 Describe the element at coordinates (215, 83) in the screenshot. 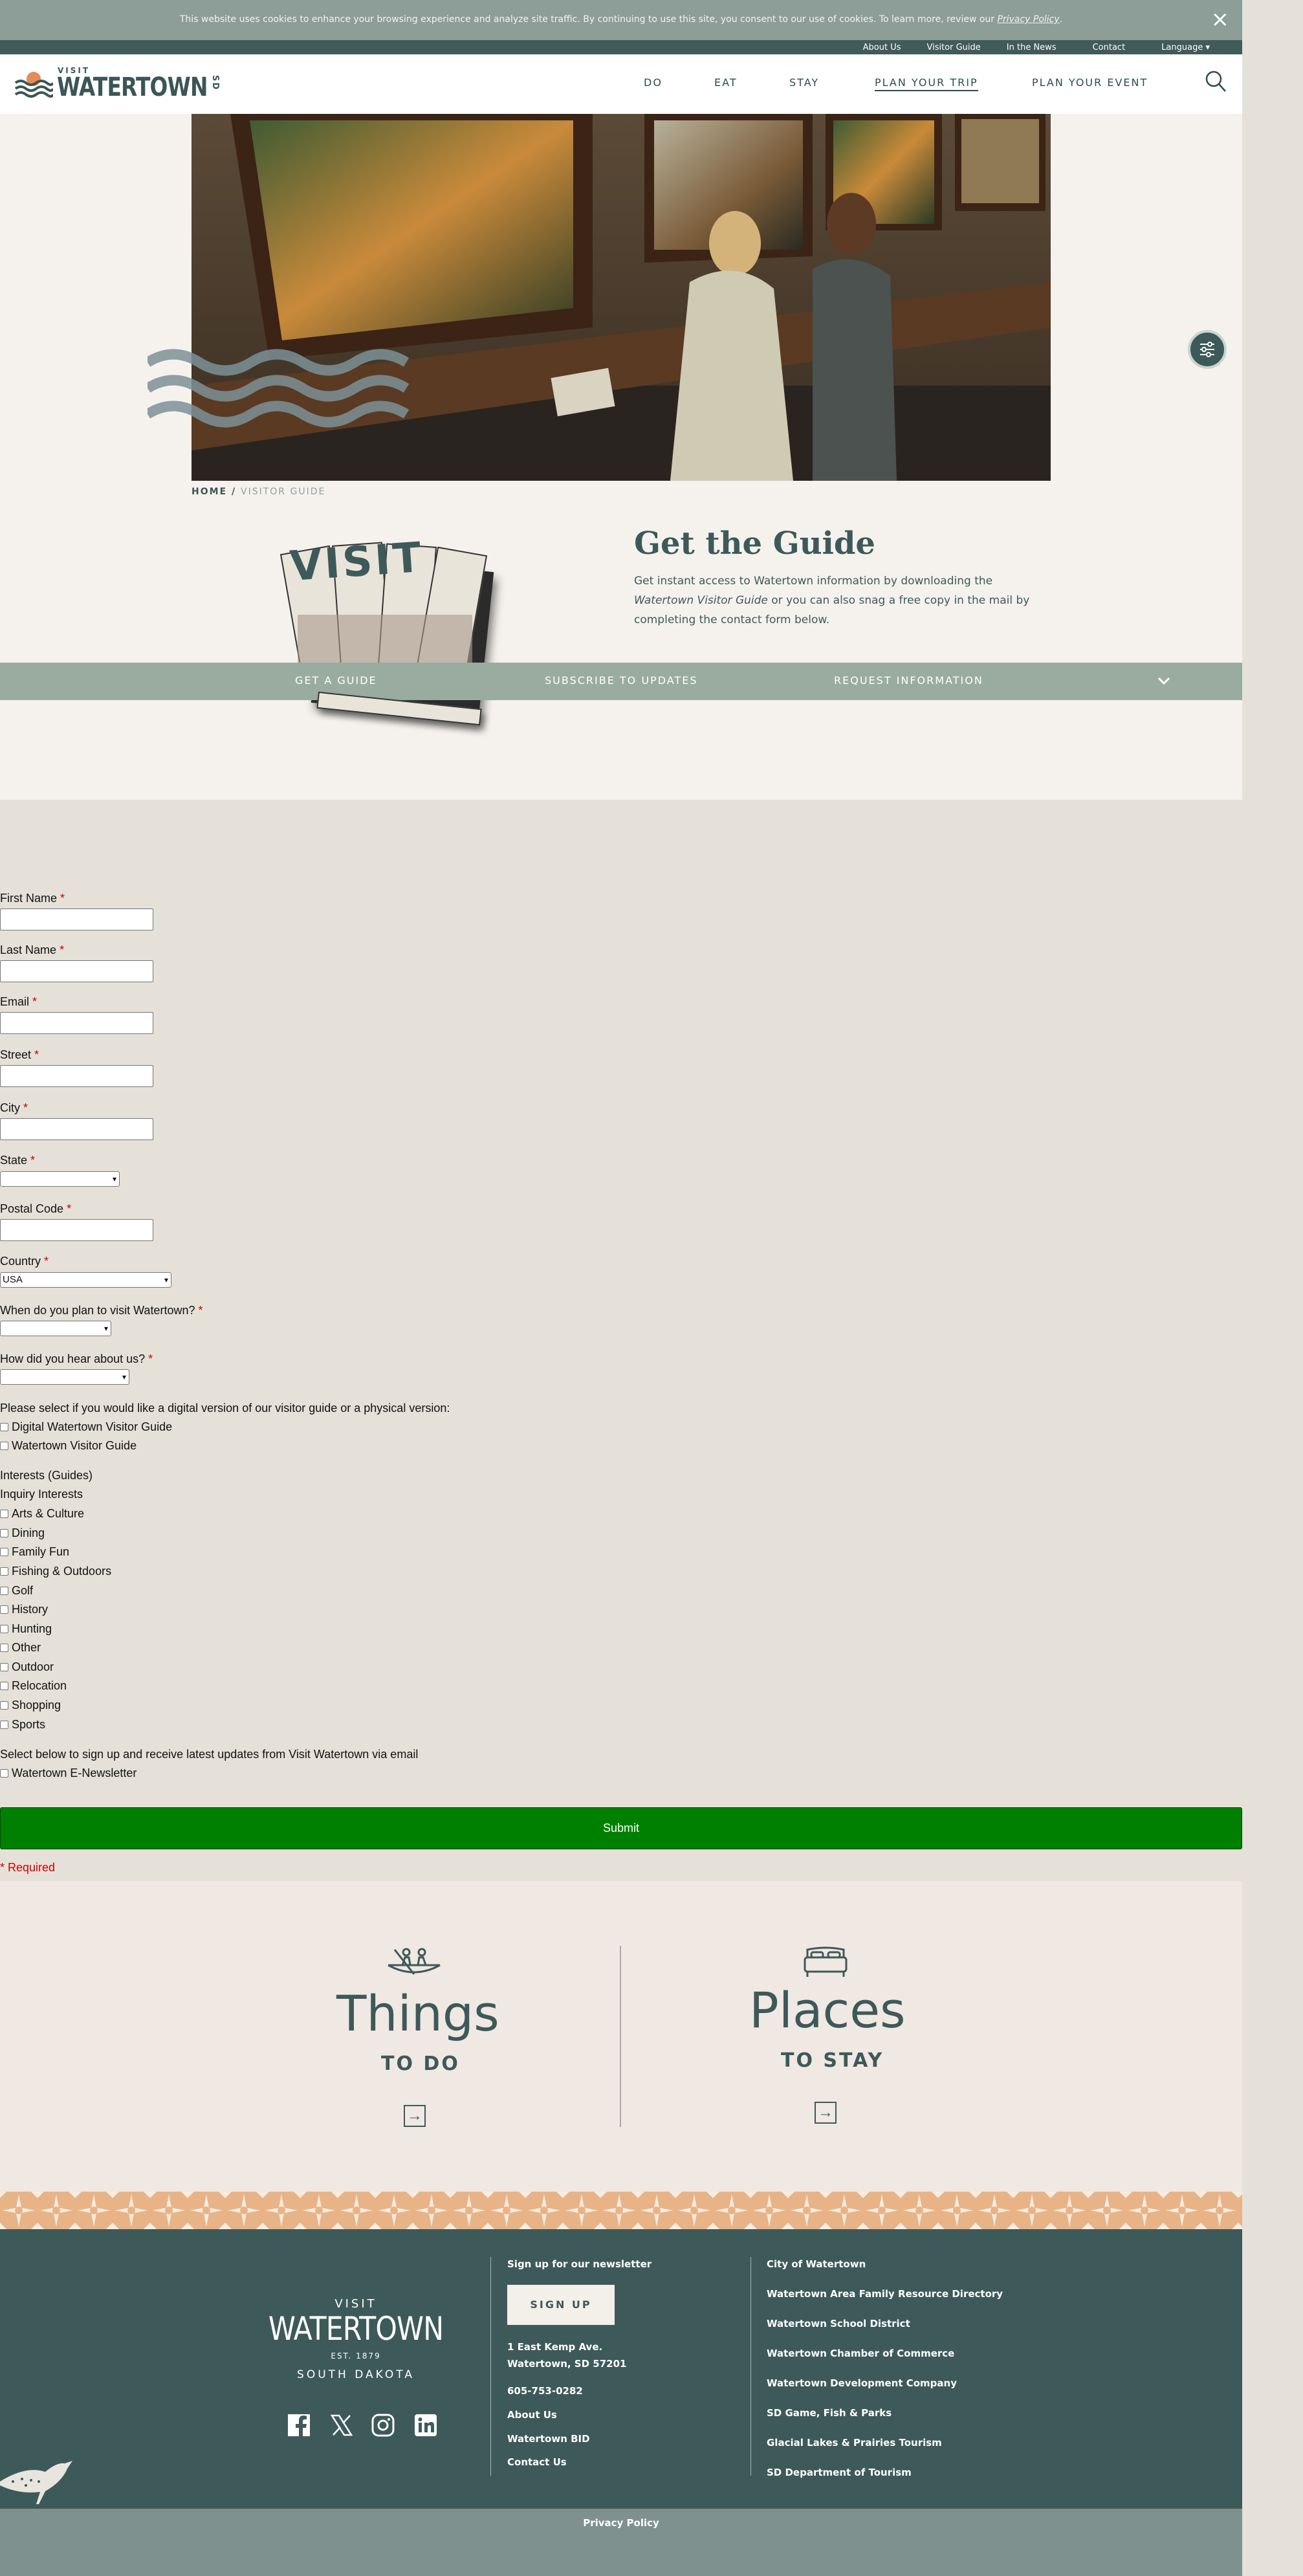

I see `logo-sd: SD` at that location.